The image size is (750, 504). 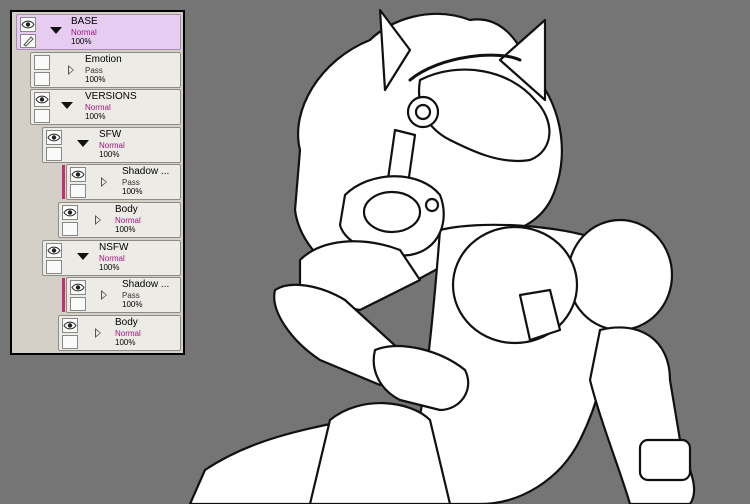 I want to click on layer-row-base: BASE Normal 100%, so click(x=98, y=32).